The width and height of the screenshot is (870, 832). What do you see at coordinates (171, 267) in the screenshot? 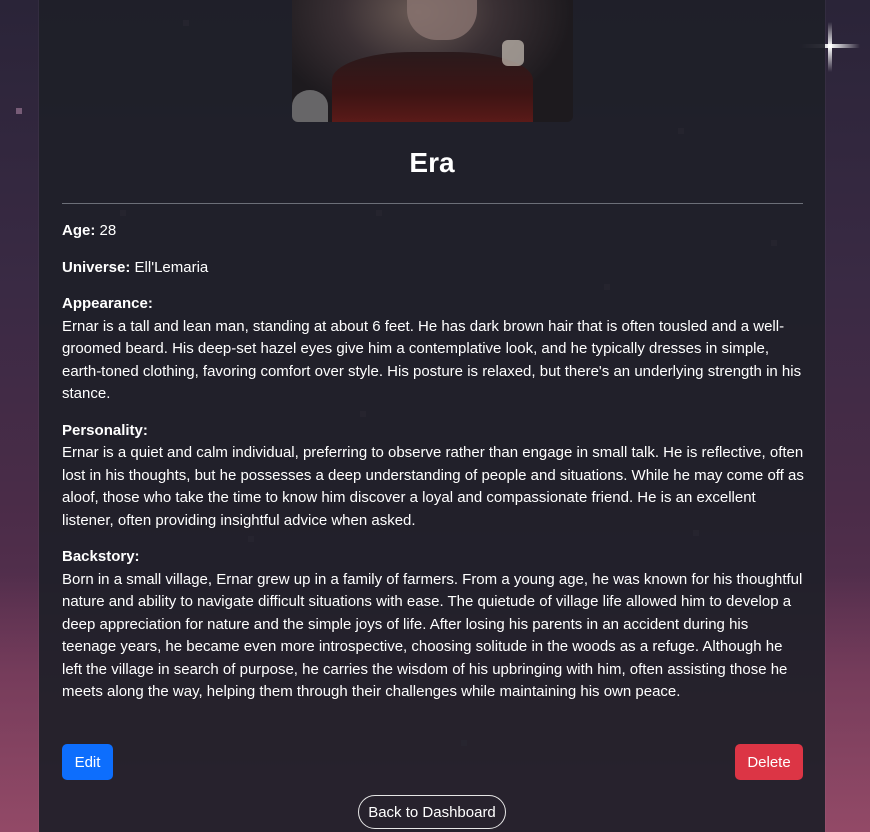
I see `universe-value: Ell'Lemaria` at bounding box center [171, 267].